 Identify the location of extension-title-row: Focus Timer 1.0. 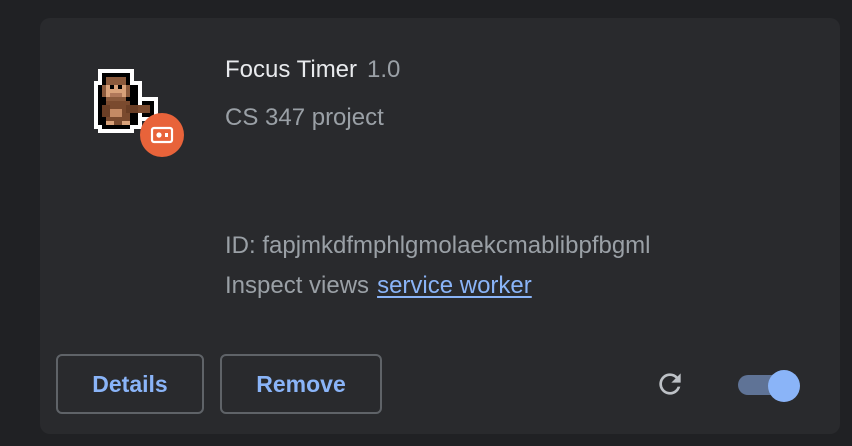
(312, 70).